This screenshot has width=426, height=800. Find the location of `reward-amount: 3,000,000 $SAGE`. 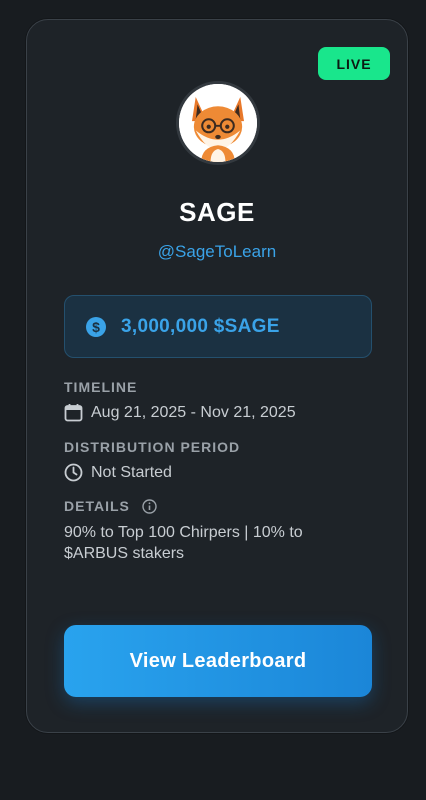

reward-amount: 3,000,000 $SAGE is located at coordinates (200, 326).